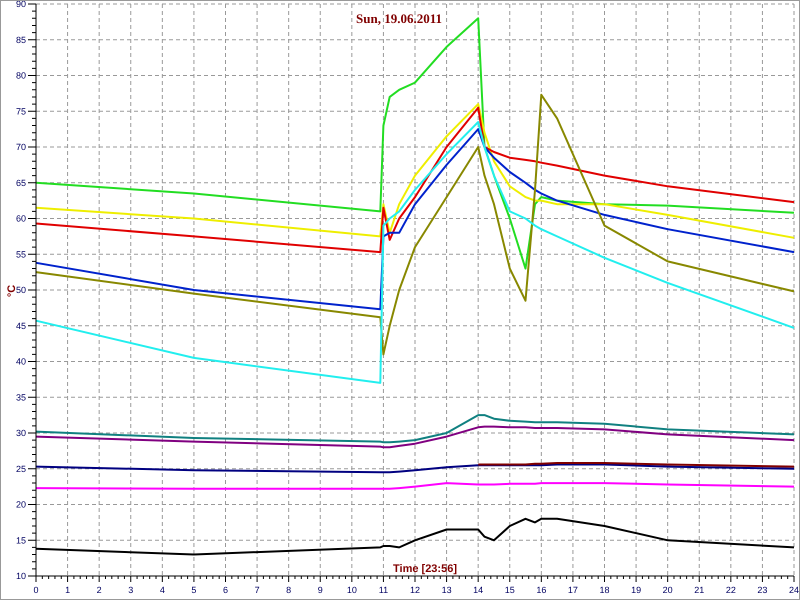 The width and height of the screenshot is (800, 600). What do you see at coordinates (21, 219) in the screenshot?
I see `axis-tick-label: 60` at bounding box center [21, 219].